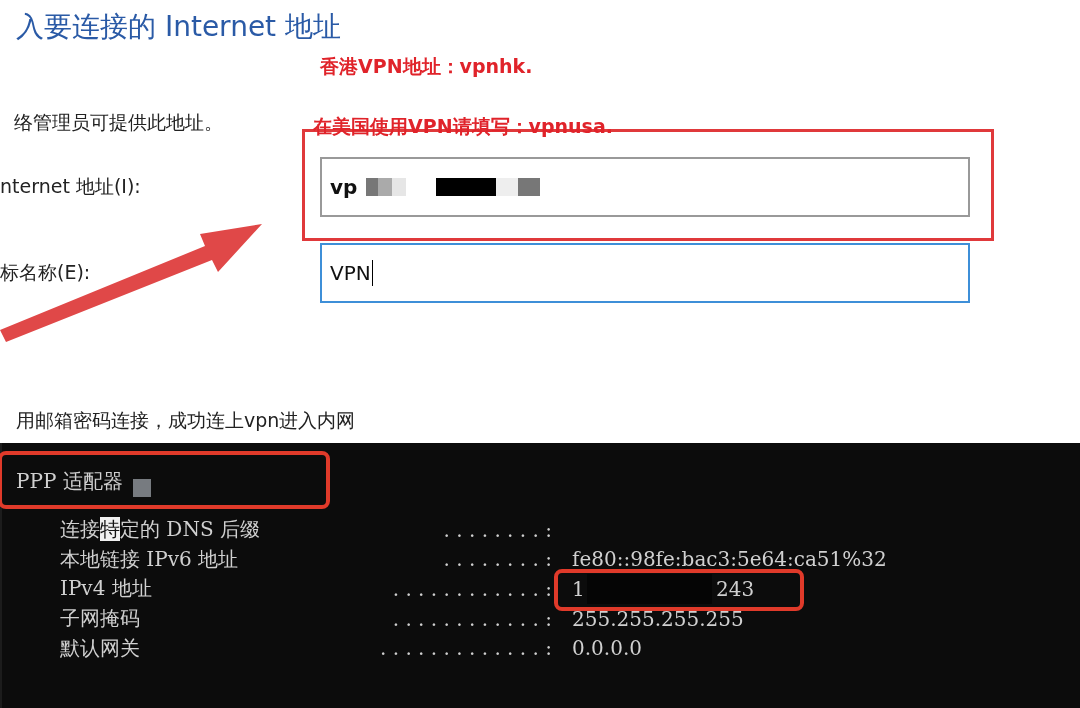 Image resolution: width=1080 pixels, height=708 pixels. Describe the element at coordinates (645, 273) in the screenshot. I see `input-field: VPN` at that location.